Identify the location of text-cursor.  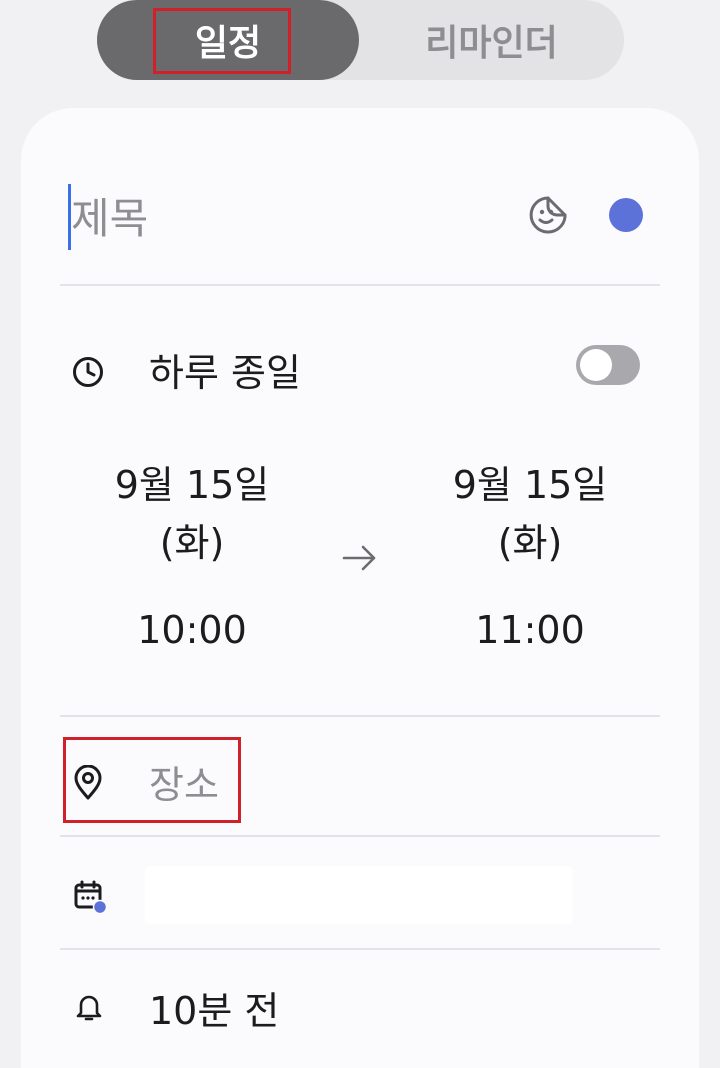
(69, 217).